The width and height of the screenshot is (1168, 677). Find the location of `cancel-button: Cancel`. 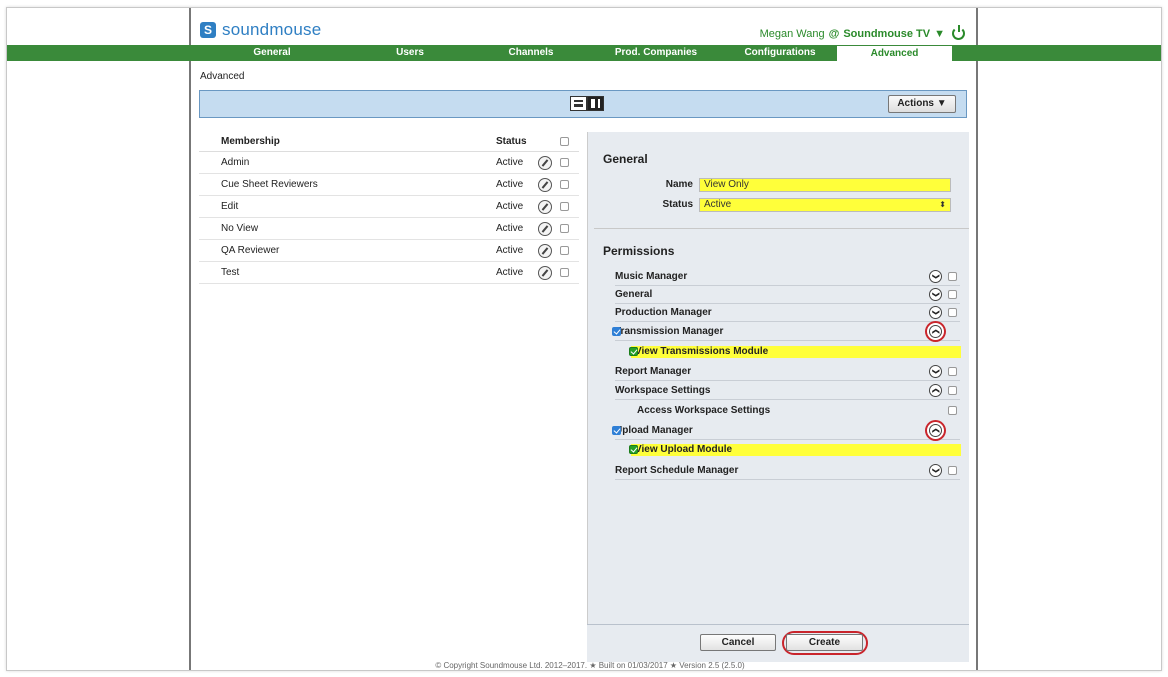

cancel-button: Cancel is located at coordinates (738, 642).